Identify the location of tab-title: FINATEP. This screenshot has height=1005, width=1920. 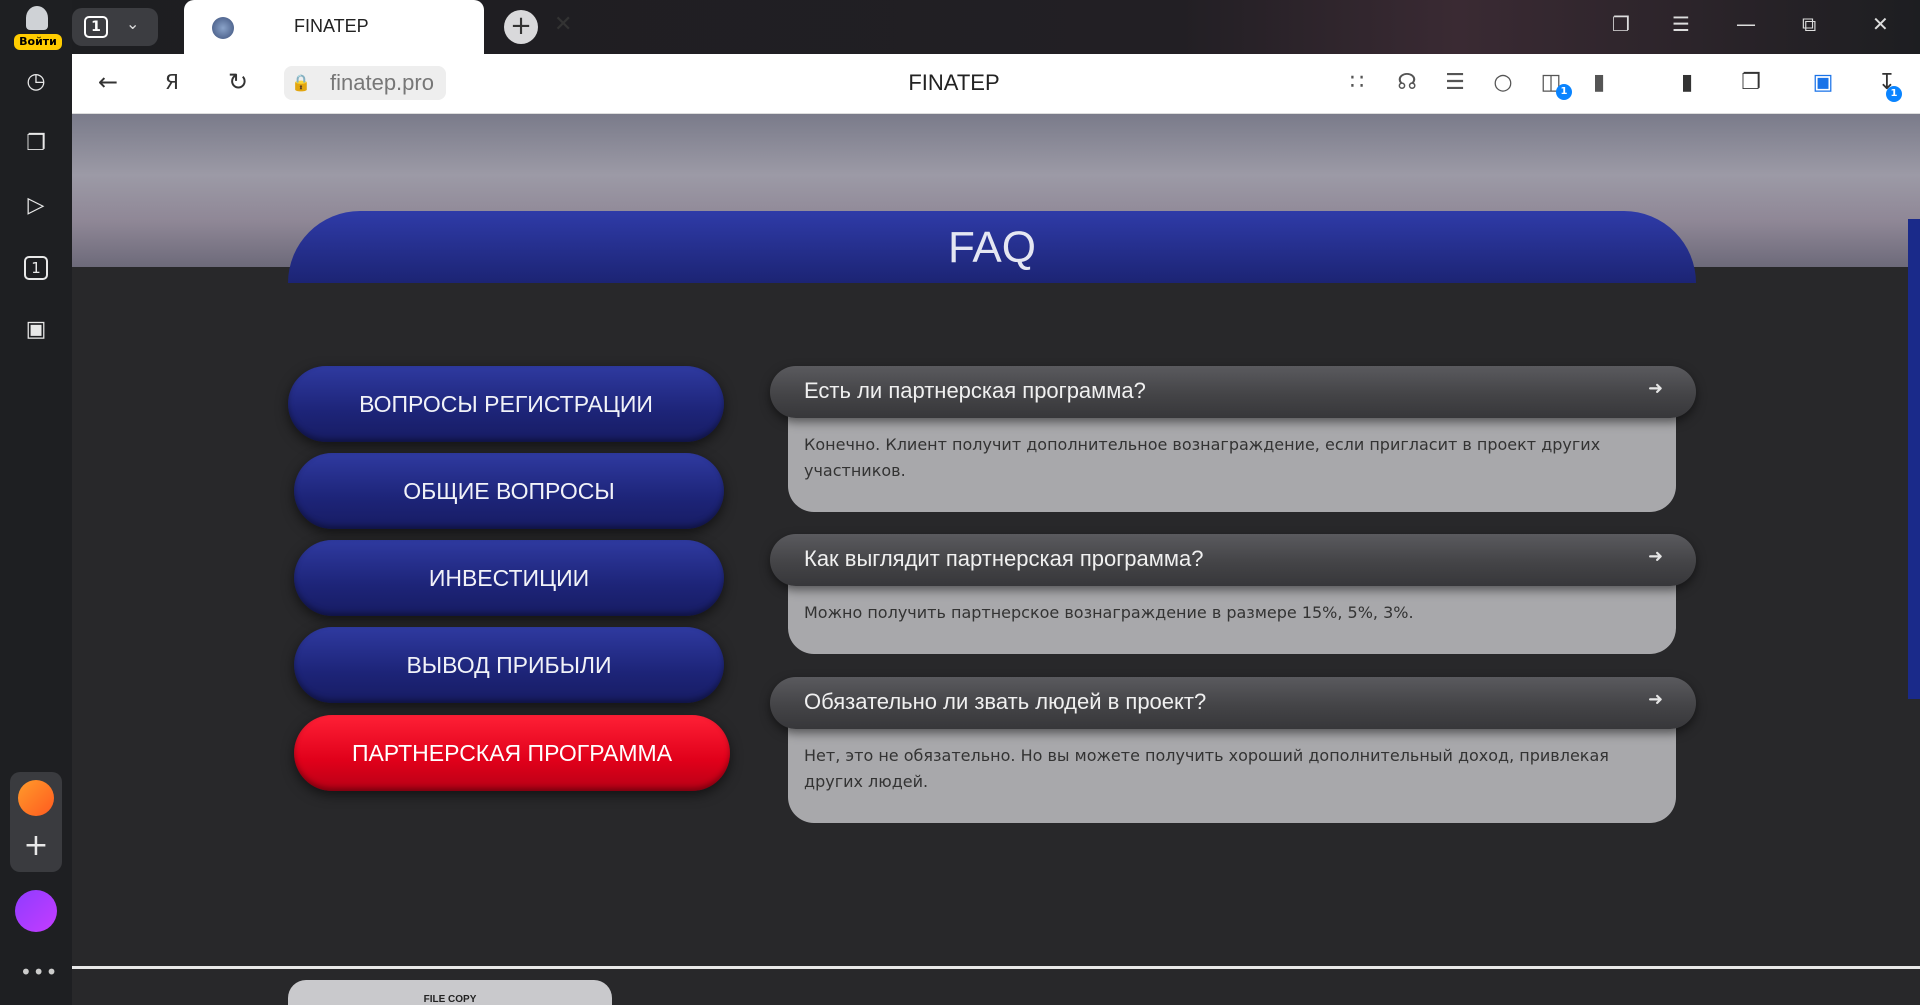
(331, 26).